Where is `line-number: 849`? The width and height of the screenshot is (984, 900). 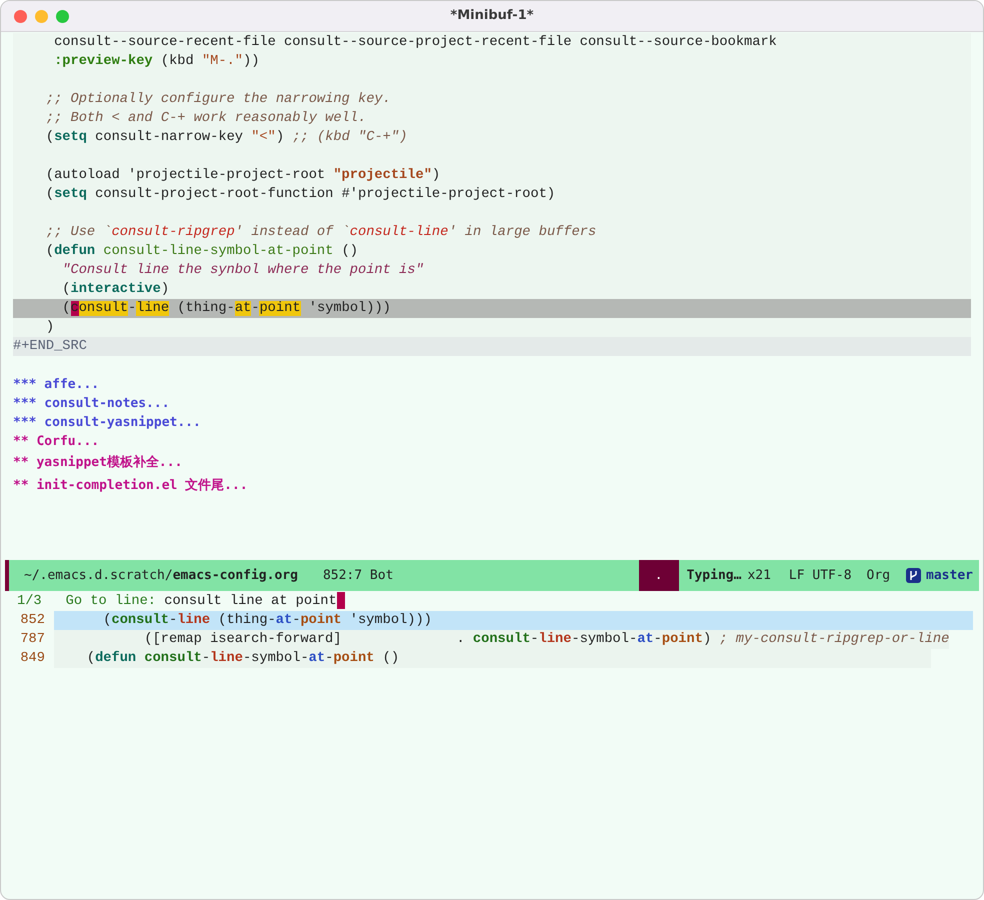 line-number: 849 is located at coordinates (32, 659).